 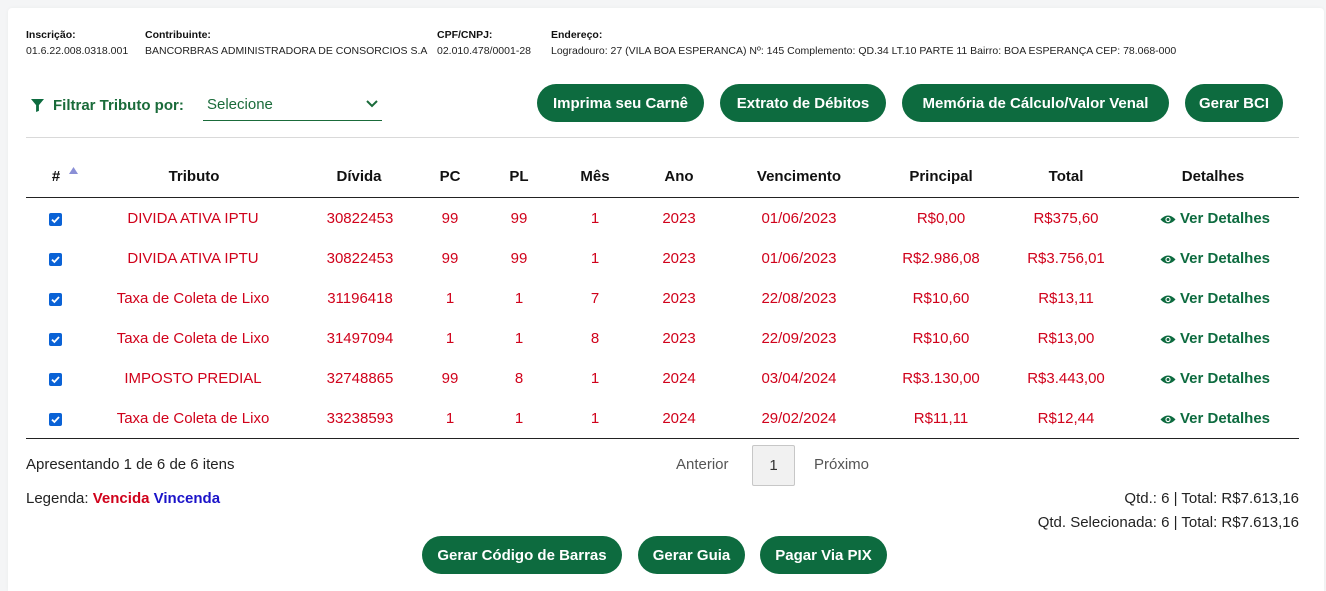 I want to click on col-header-pl: PL, so click(x=519, y=176).